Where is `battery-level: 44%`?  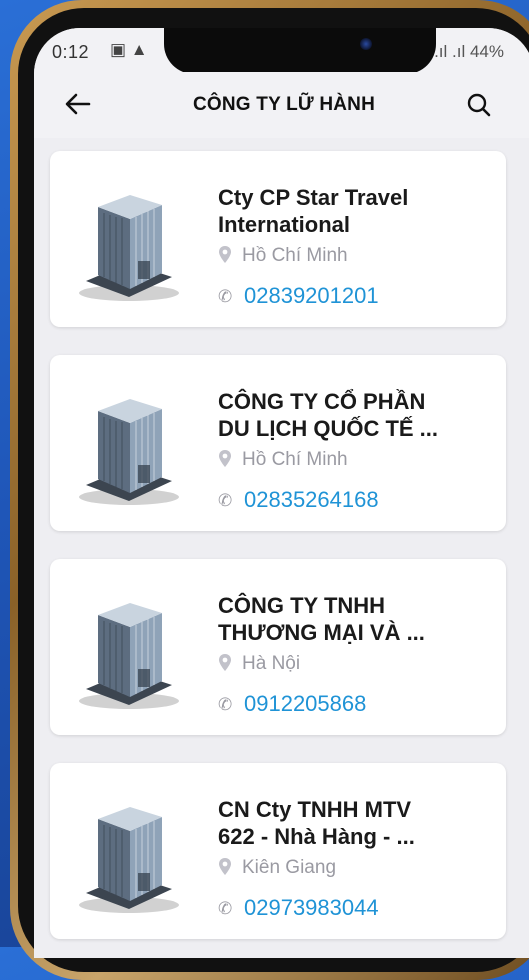 battery-level: 44% is located at coordinates (486, 51).